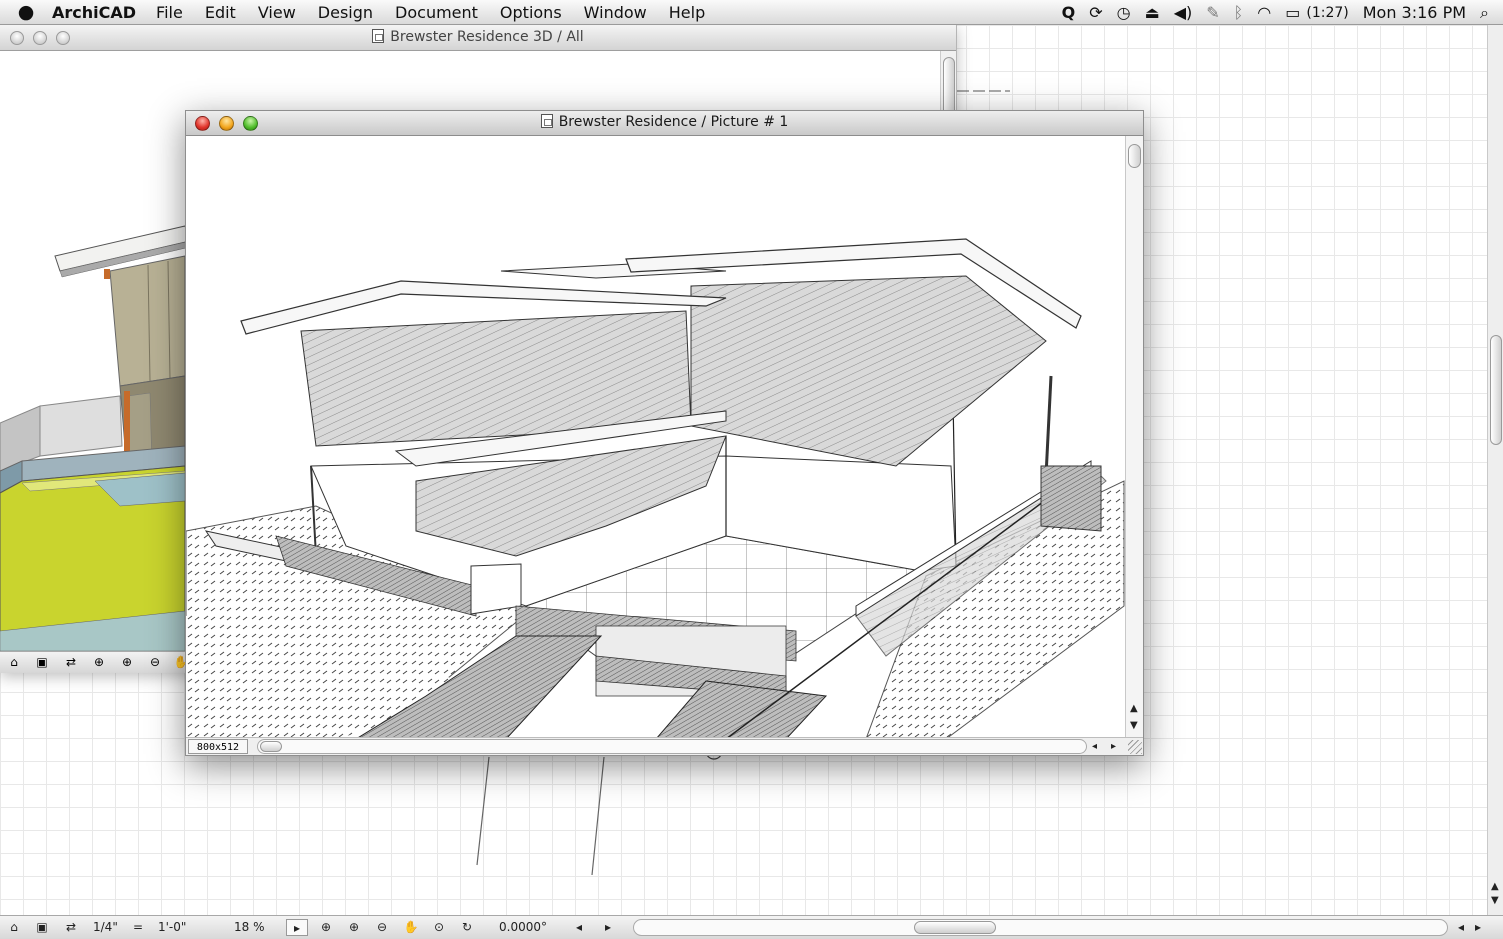 The image size is (1503, 939). Describe the element at coordinates (1264, 12) in the screenshot. I see `wifi-icon: ◠` at that location.